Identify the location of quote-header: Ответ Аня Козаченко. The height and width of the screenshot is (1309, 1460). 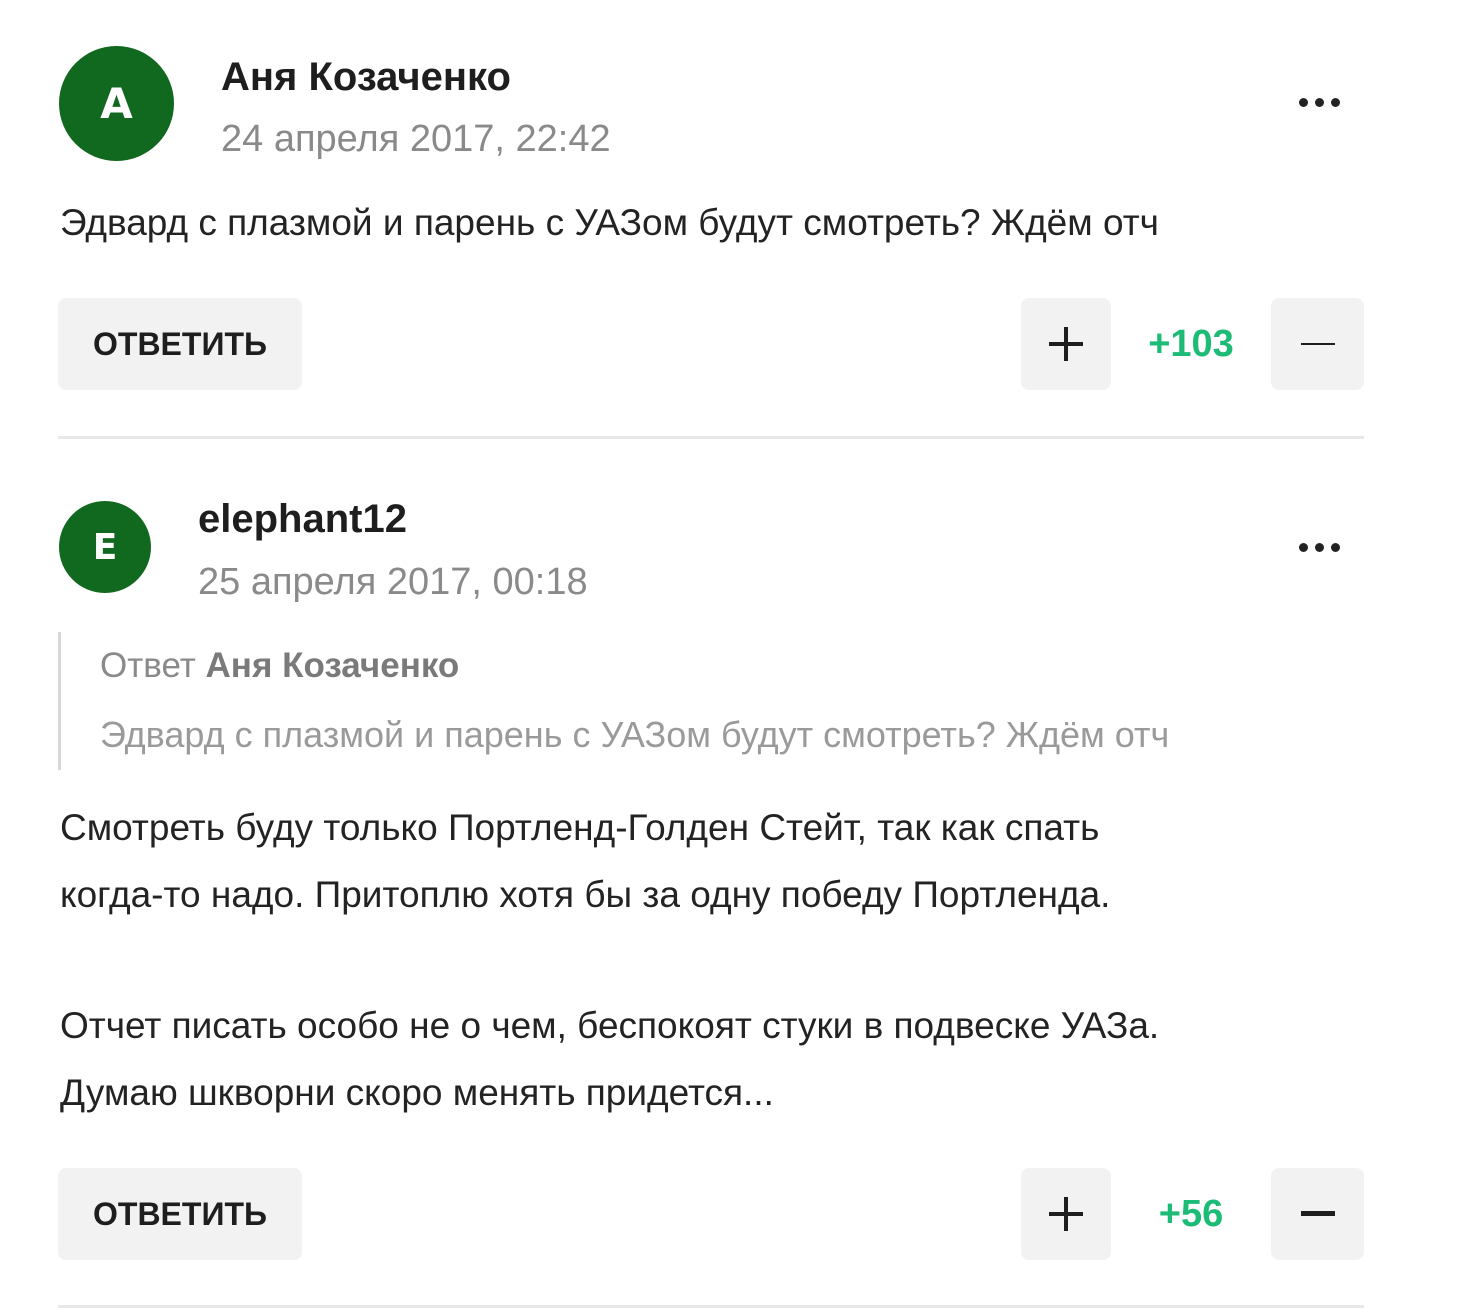
(279, 666).